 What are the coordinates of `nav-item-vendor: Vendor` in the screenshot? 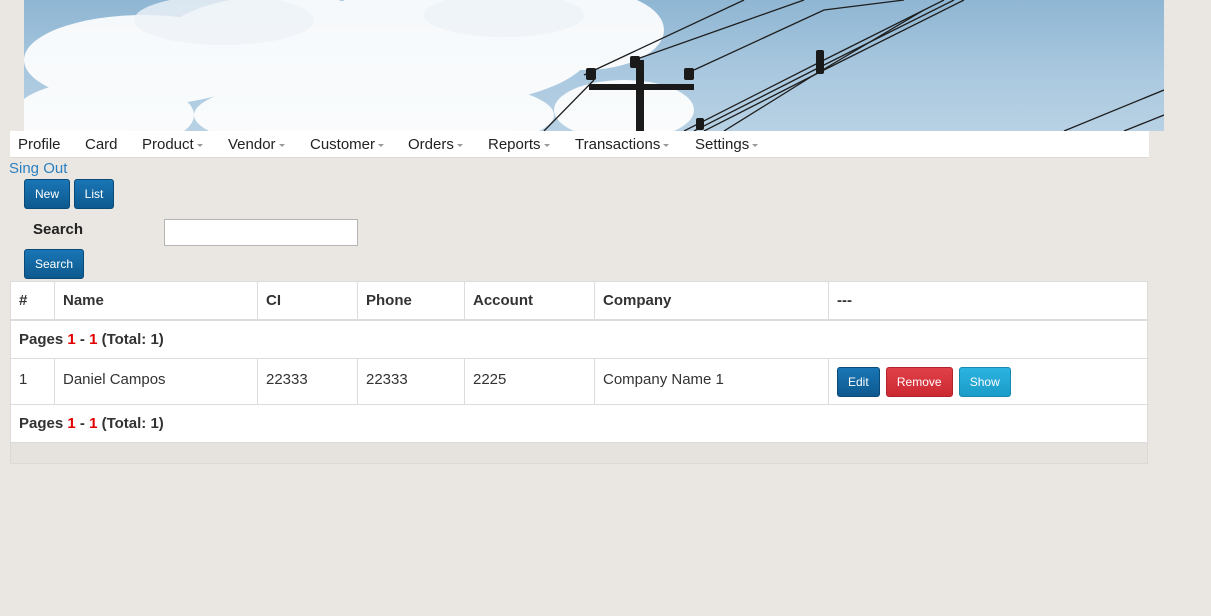 It's located at (256, 144).